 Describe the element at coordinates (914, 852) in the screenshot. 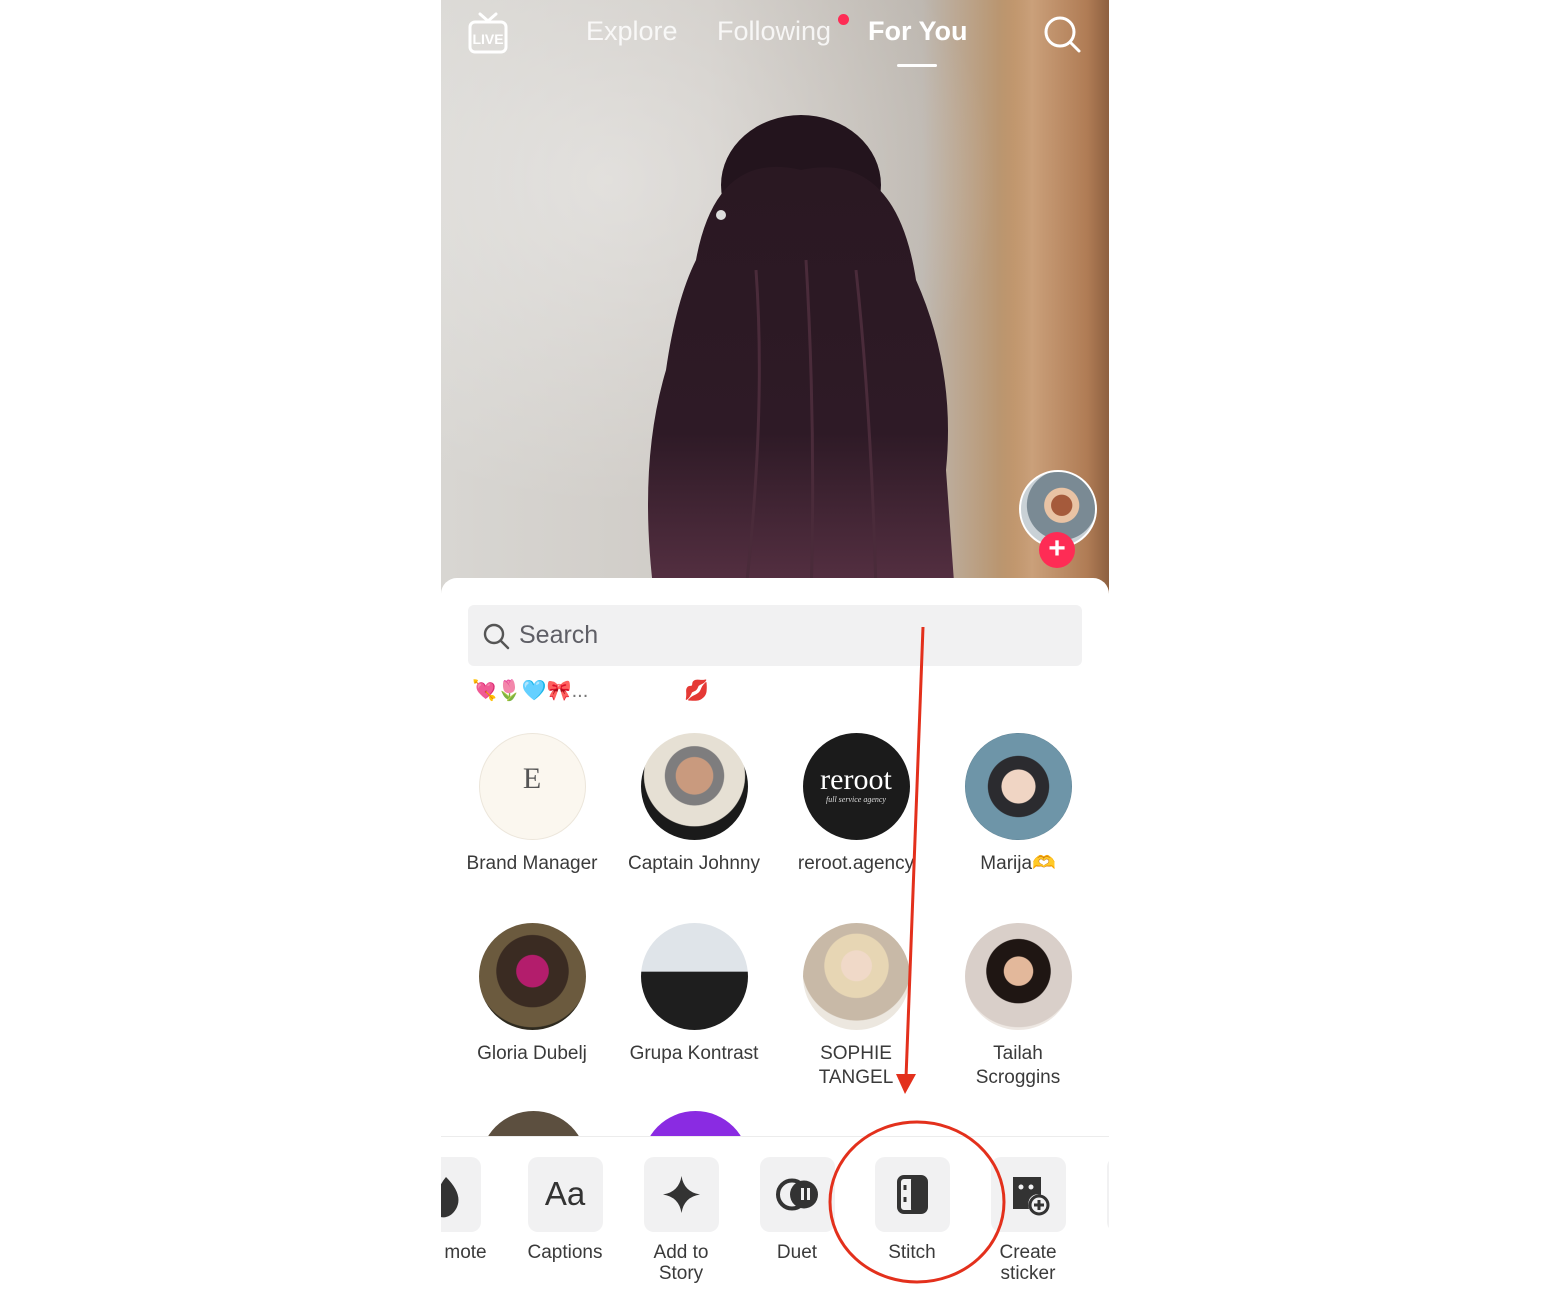

I see `annotation-arrow-line` at that location.